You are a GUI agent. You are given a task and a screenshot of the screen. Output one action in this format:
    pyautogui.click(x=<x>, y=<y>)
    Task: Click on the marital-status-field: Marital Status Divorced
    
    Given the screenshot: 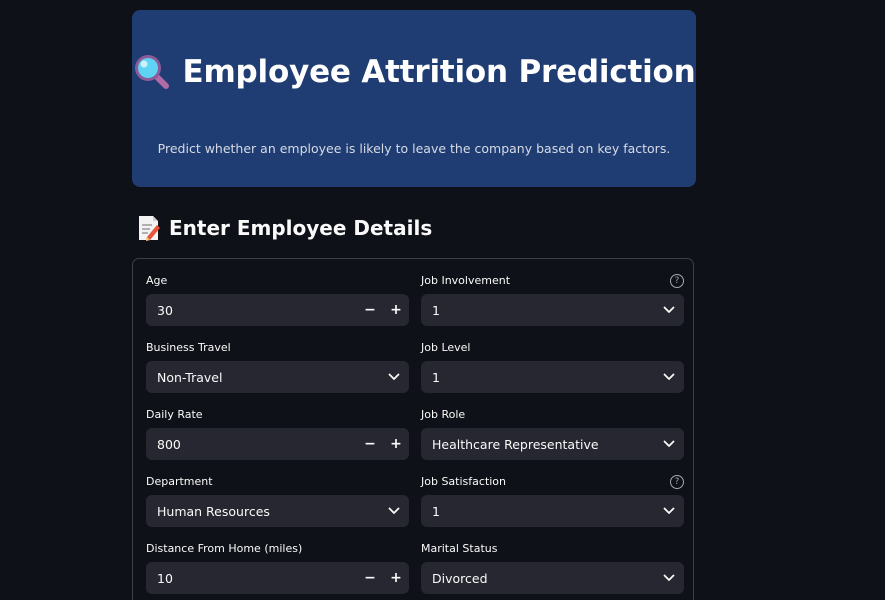 What is the action you would take?
    pyautogui.click(x=552, y=568)
    